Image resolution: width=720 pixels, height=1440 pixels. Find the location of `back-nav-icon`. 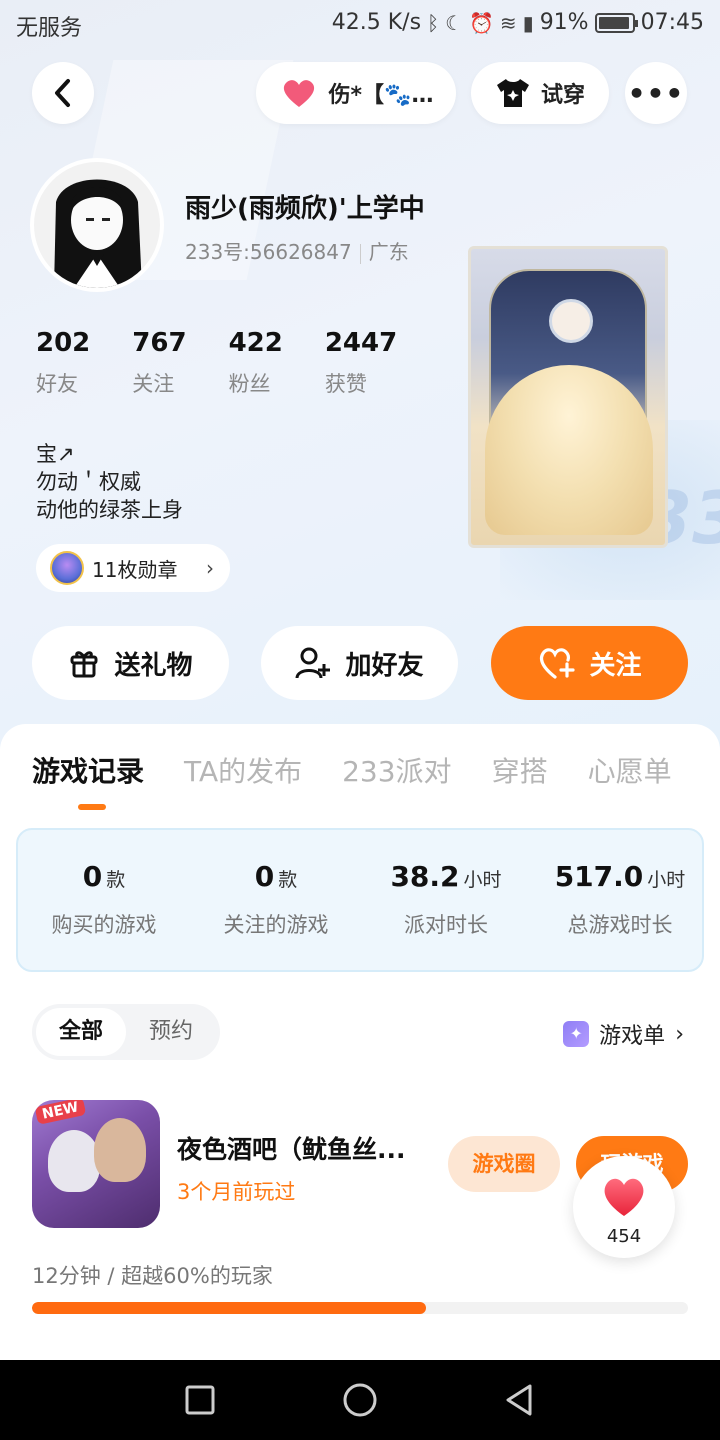

back-nav-icon is located at coordinates (520, 1400).